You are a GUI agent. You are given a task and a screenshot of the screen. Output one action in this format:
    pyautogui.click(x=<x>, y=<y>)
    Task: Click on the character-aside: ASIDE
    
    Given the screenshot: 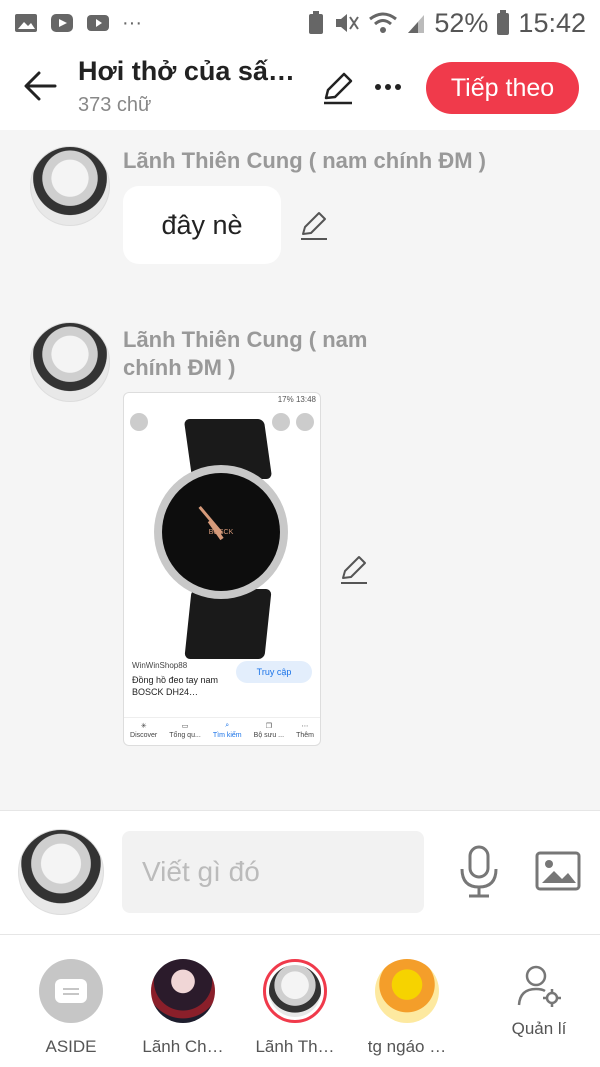 What is the action you would take?
    pyautogui.click(x=71, y=1008)
    